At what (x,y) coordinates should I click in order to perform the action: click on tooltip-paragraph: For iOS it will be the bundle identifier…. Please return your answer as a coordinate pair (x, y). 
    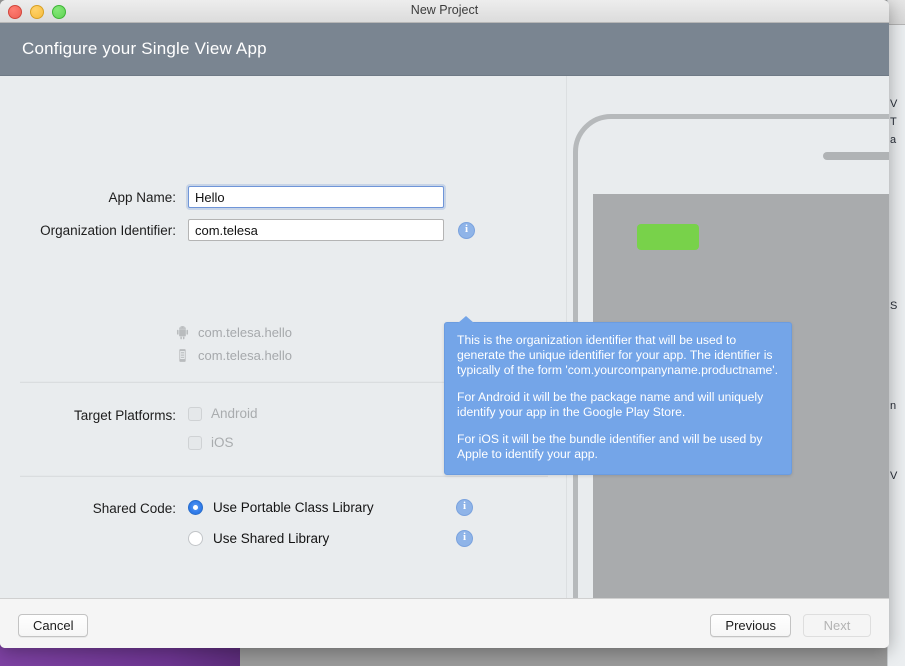
    Looking at the image, I should click on (610, 446).